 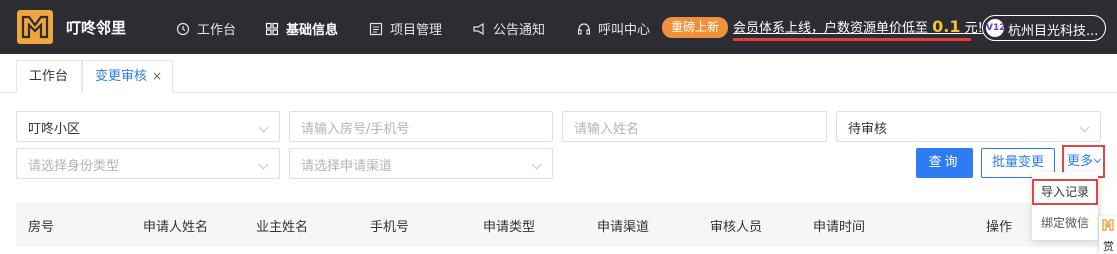 I want to click on nav-item-workbench: 工作台, so click(x=206, y=28).